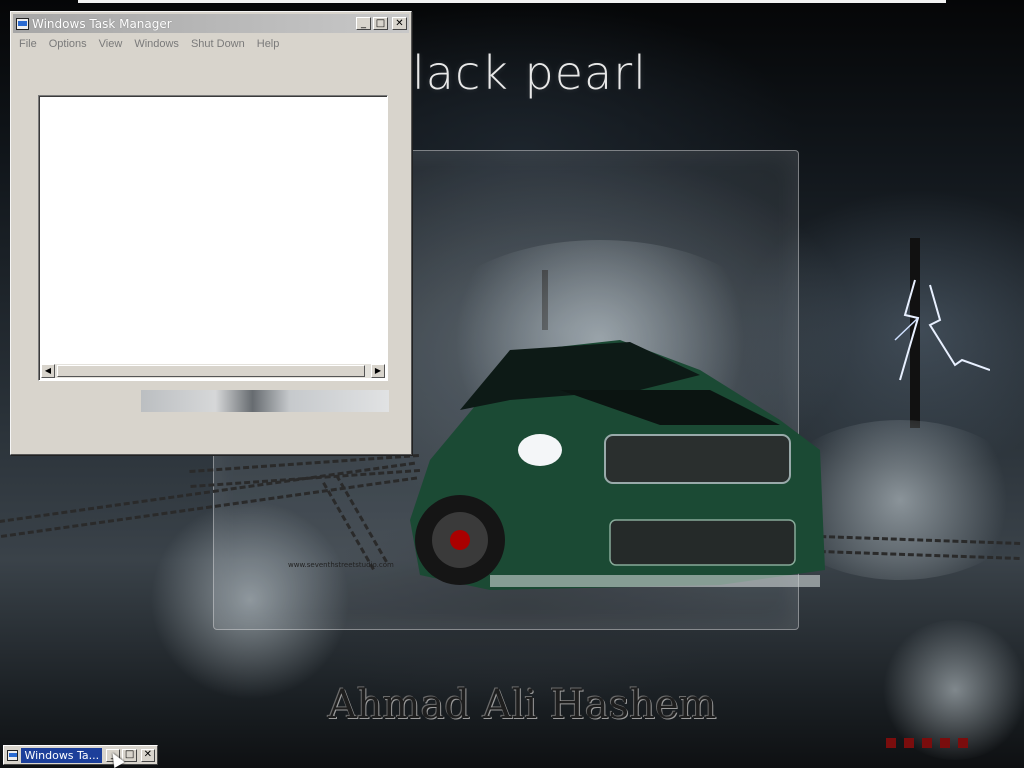 This screenshot has height=768, width=1024. I want to click on left-arrow-icon: ◀, so click(48, 370).